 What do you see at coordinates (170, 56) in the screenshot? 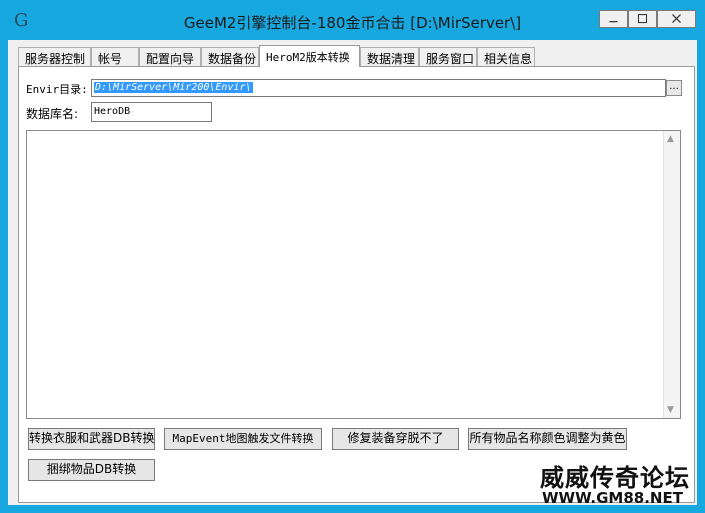
I see `tab-config-wizard: 配置向导` at bounding box center [170, 56].